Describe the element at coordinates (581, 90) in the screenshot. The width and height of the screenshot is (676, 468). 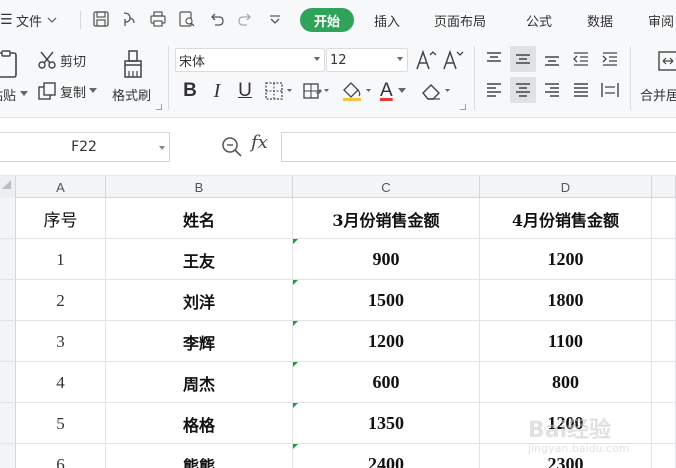
I see `justify-button` at that location.